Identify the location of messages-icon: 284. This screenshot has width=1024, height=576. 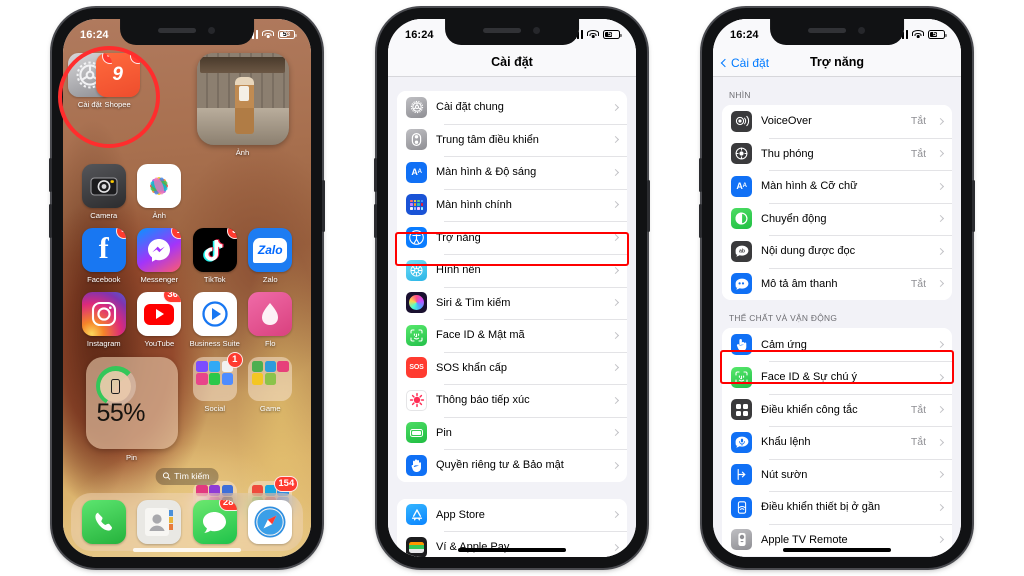
(214, 522).